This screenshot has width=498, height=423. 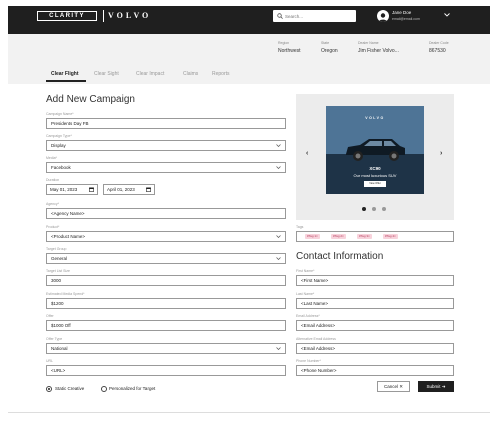 I want to click on region-value: Northwest, so click(x=289, y=51).